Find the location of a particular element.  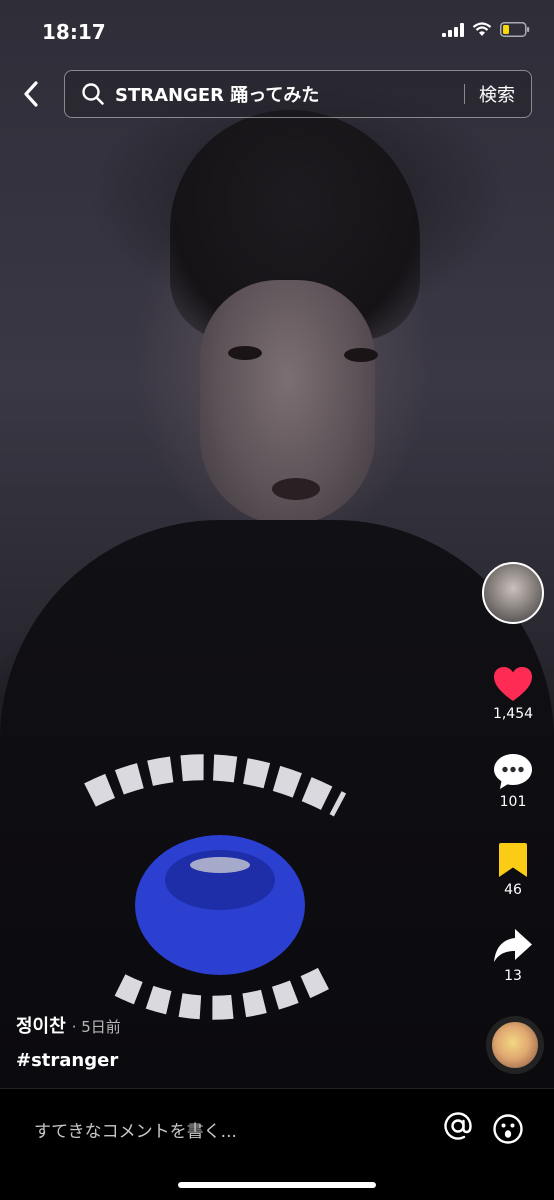

save-button: 46 is located at coordinates (513, 870).